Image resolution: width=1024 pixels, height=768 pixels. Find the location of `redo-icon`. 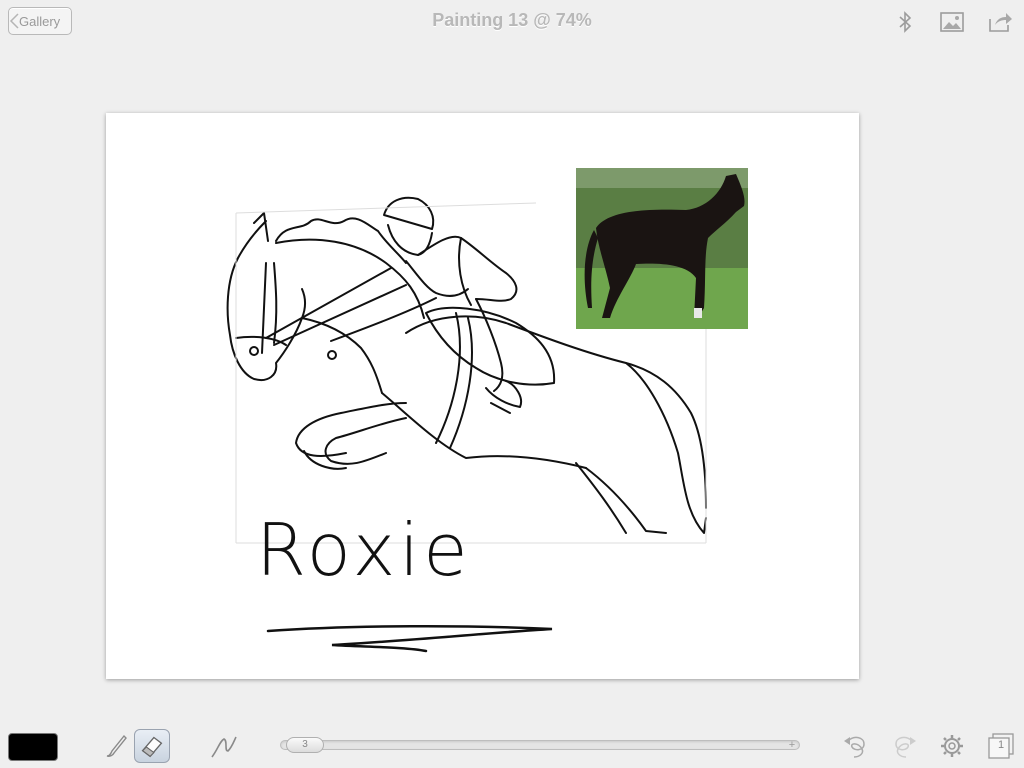

redo-icon is located at coordinates (904, 746).